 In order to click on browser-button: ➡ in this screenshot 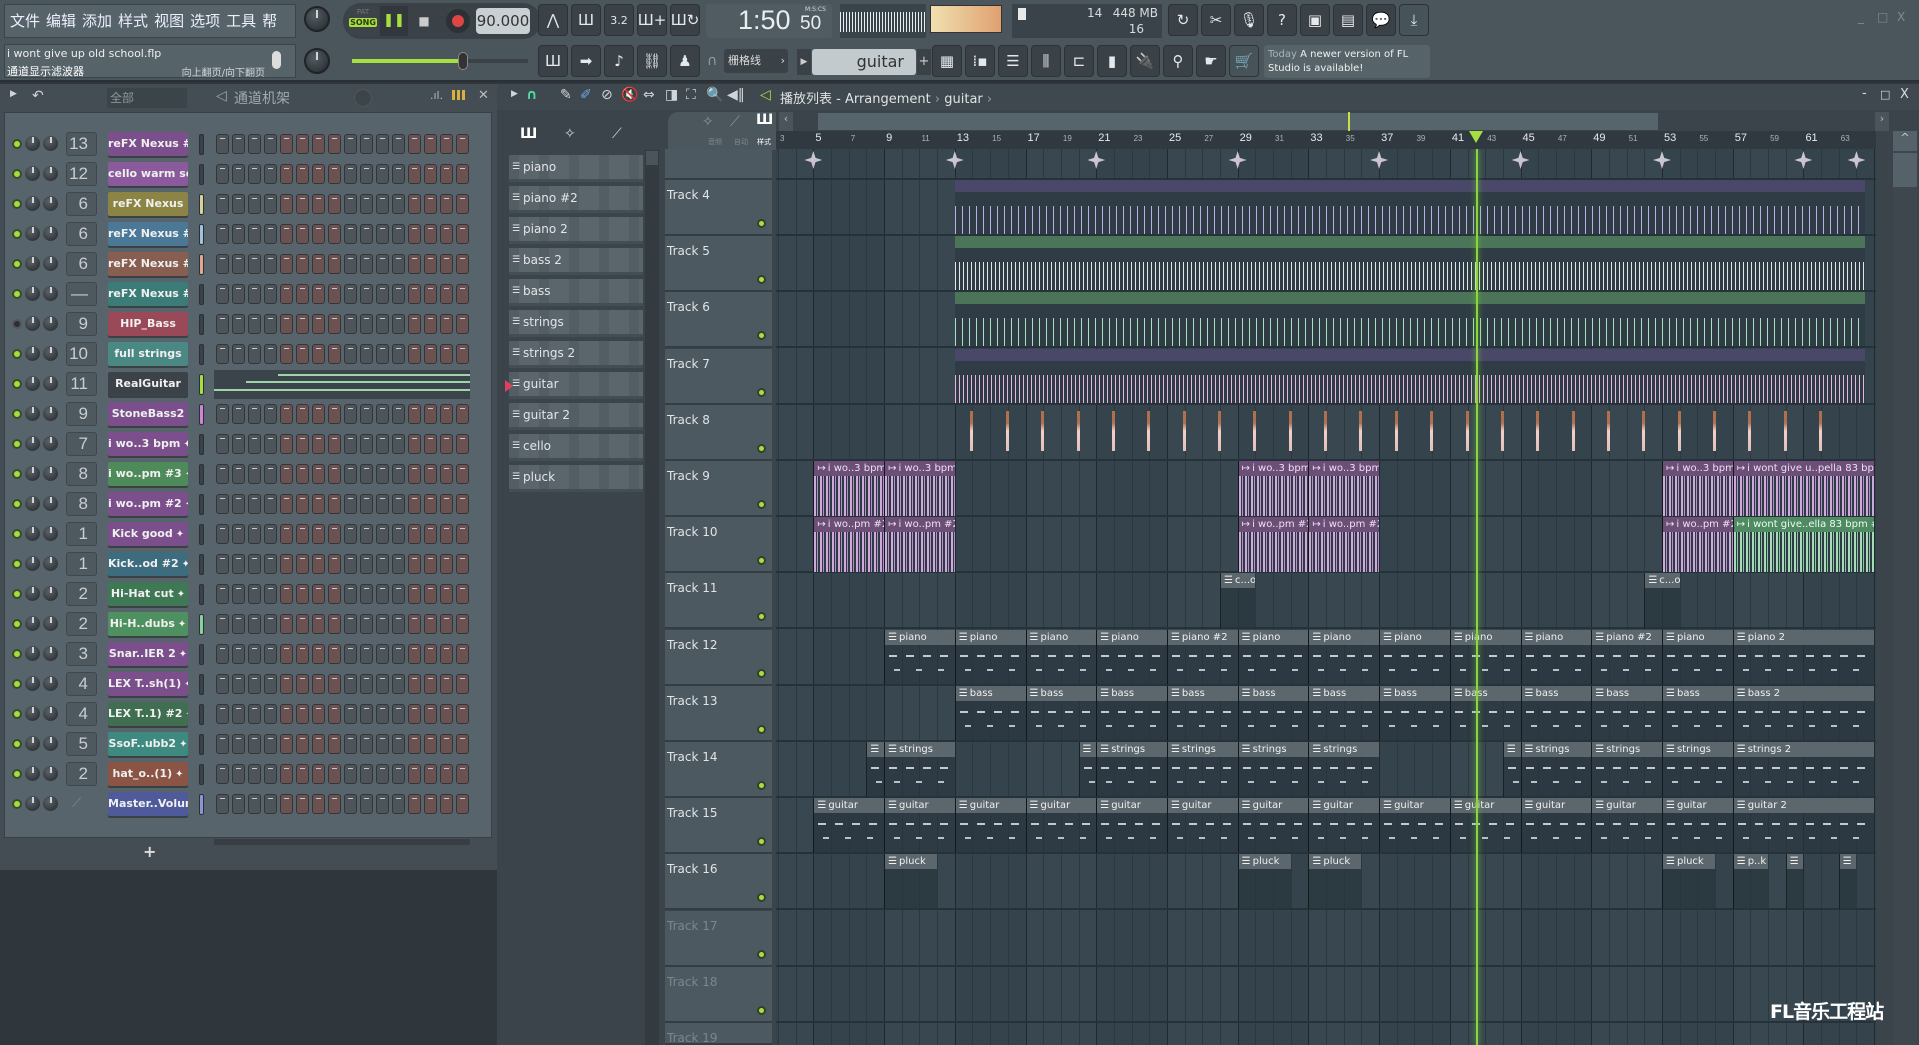, I will do `click(586, 61)`.